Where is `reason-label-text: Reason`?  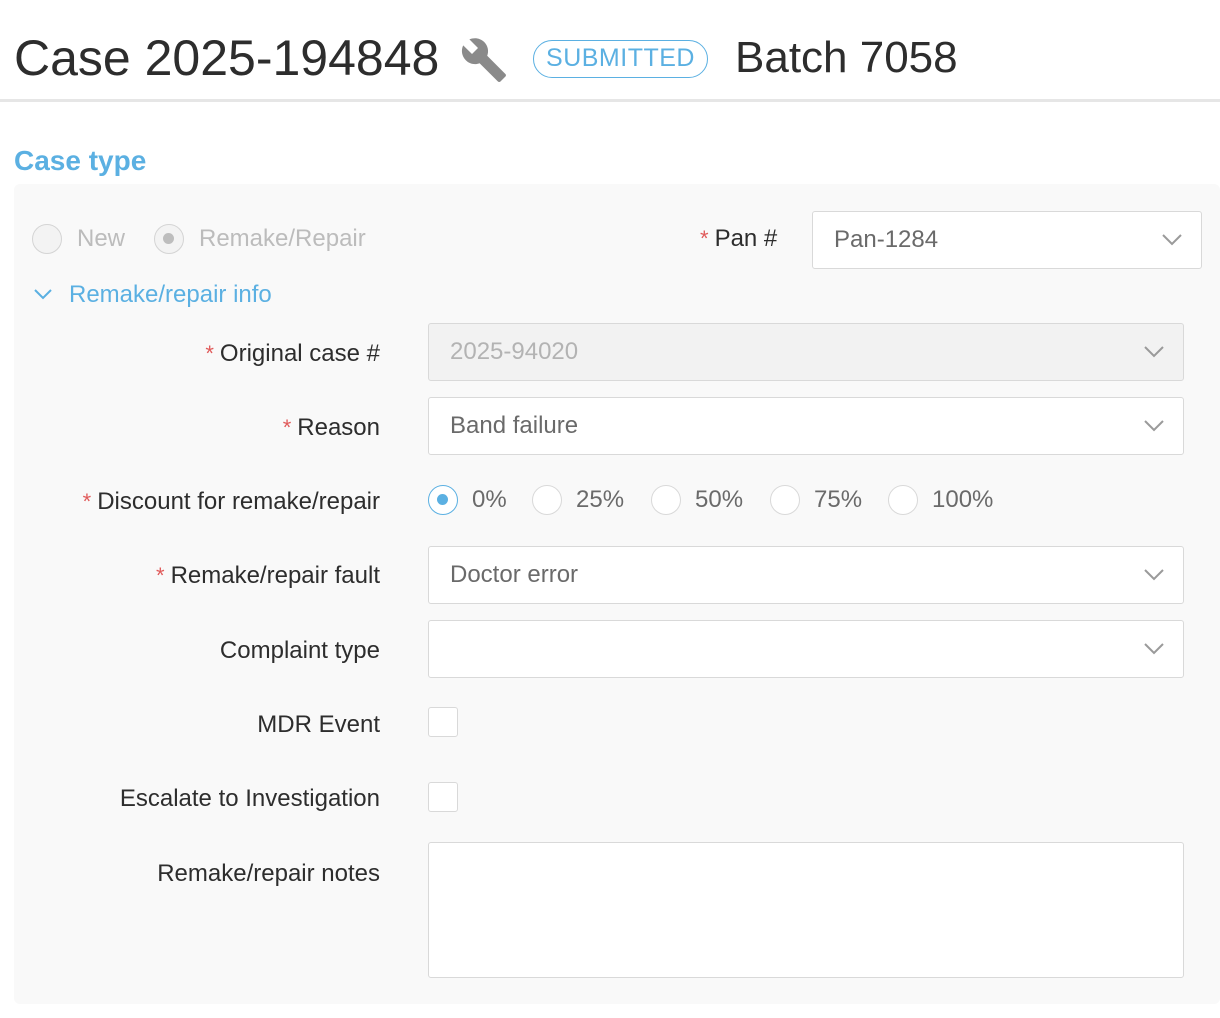
reason-label-text: Reason is located at coordinates (338, 427).